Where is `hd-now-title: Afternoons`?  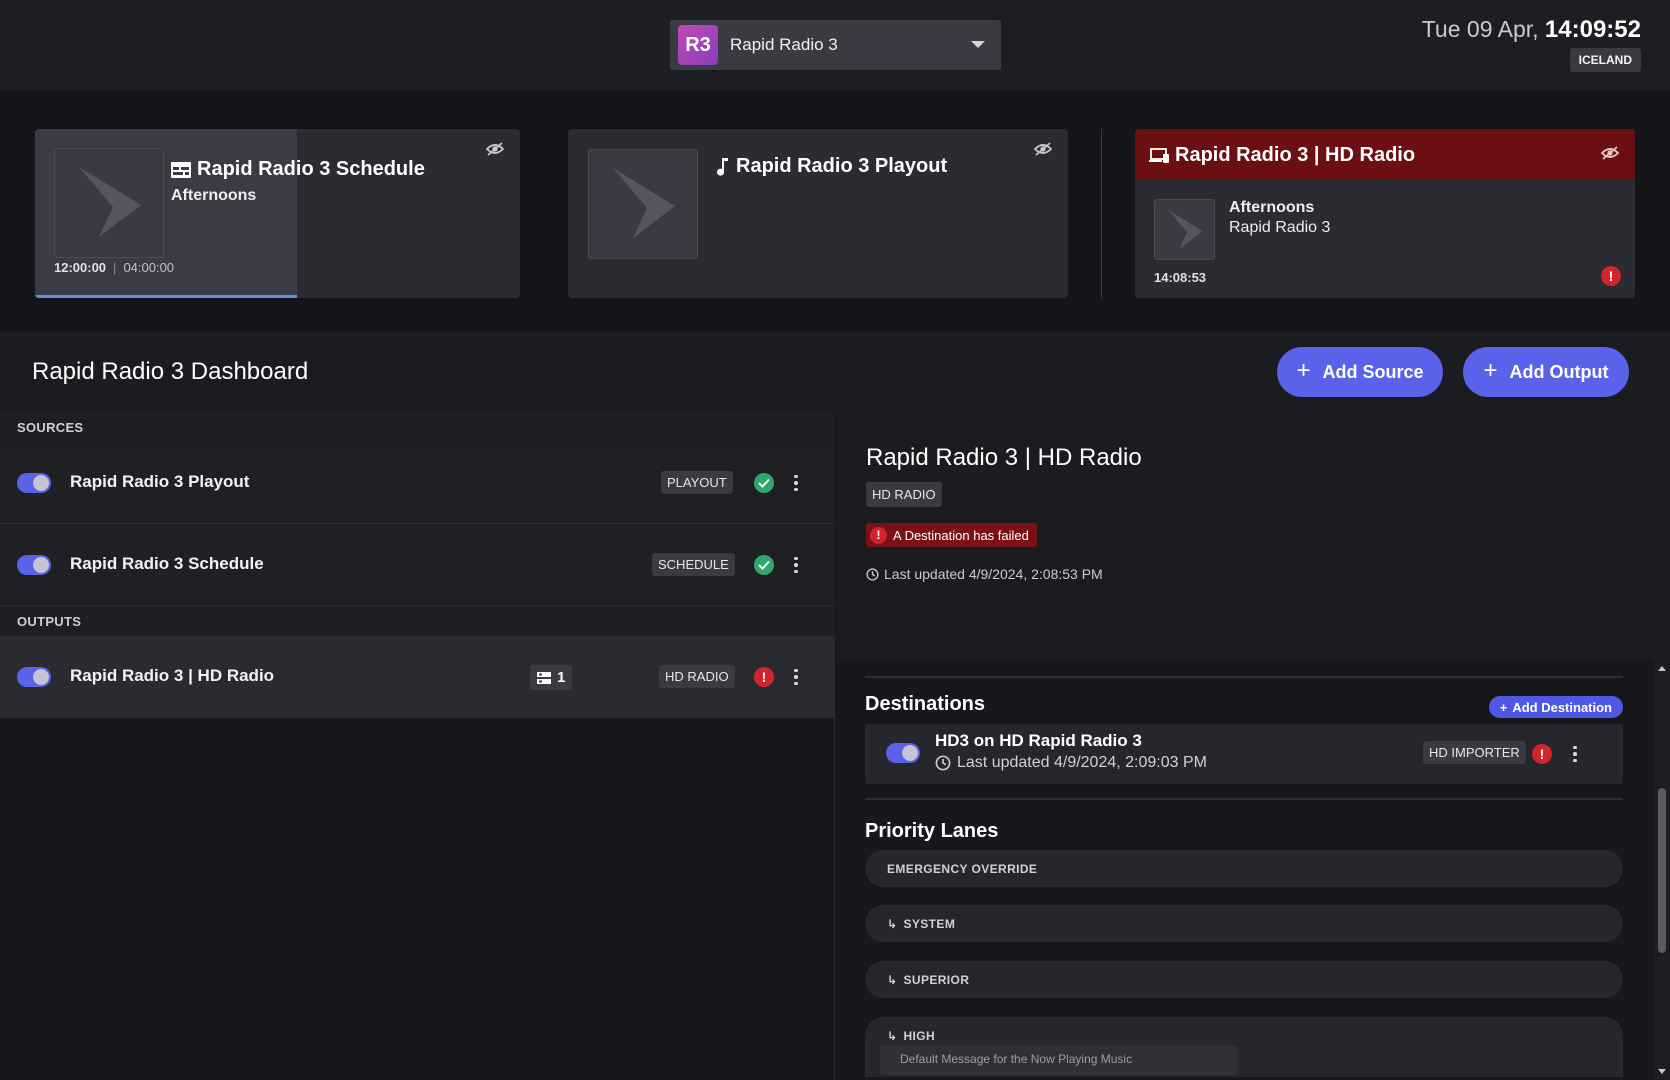
hd-now-title: Afternoons is located at coordinates (1272, 207).